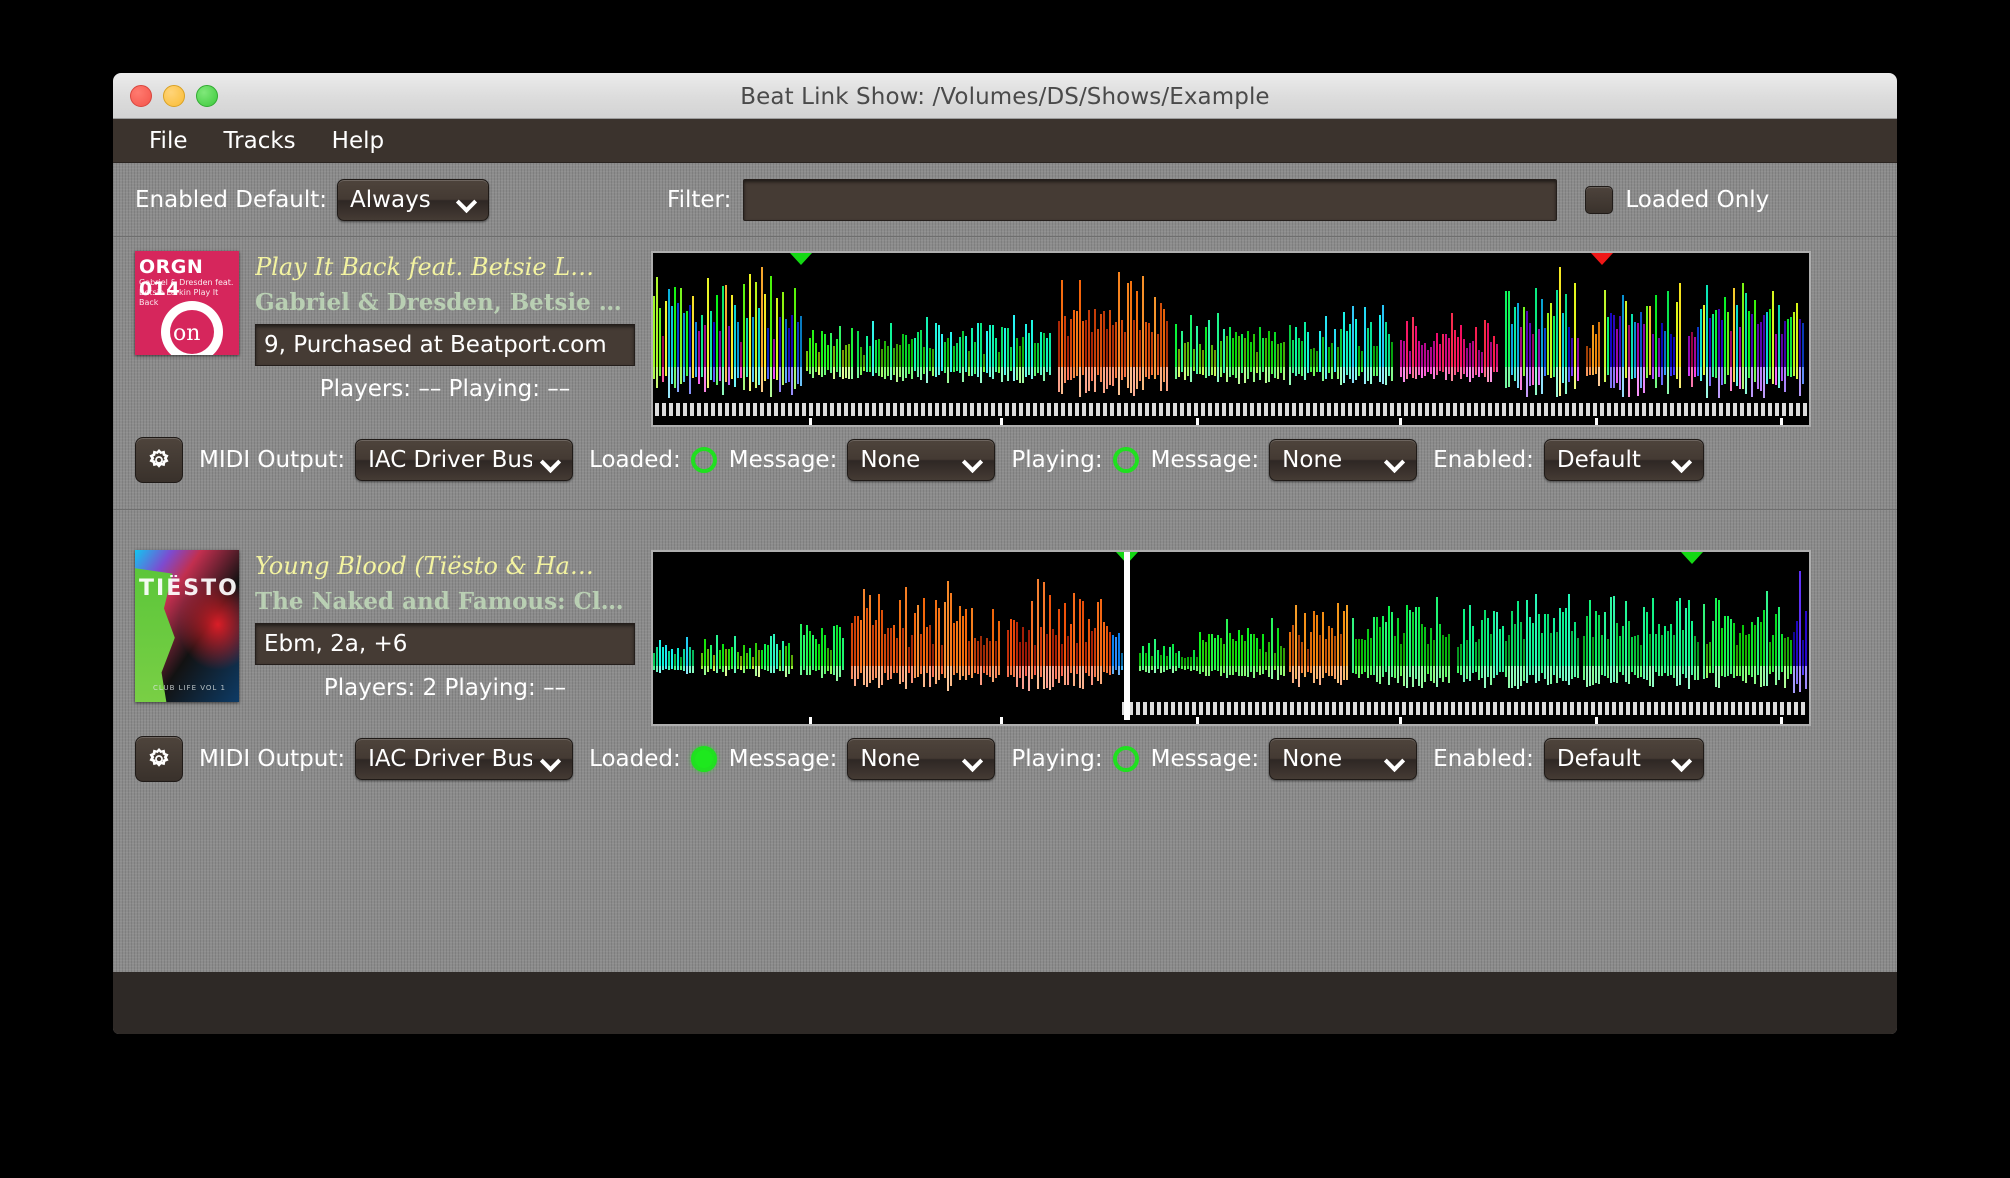 The width and height of the screenshot is (2010, 1178). Describe the element at coordinates (1005, 141) in the screenshot. I see `menu-bar: File Tracks Help` at that location.